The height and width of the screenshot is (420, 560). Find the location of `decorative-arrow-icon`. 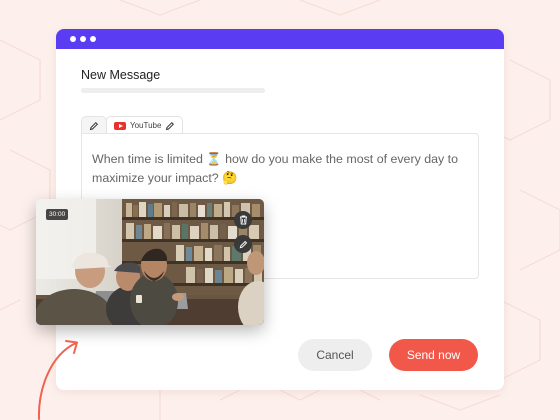

decorative-arrow-icon is located at coordinates (57, 380).